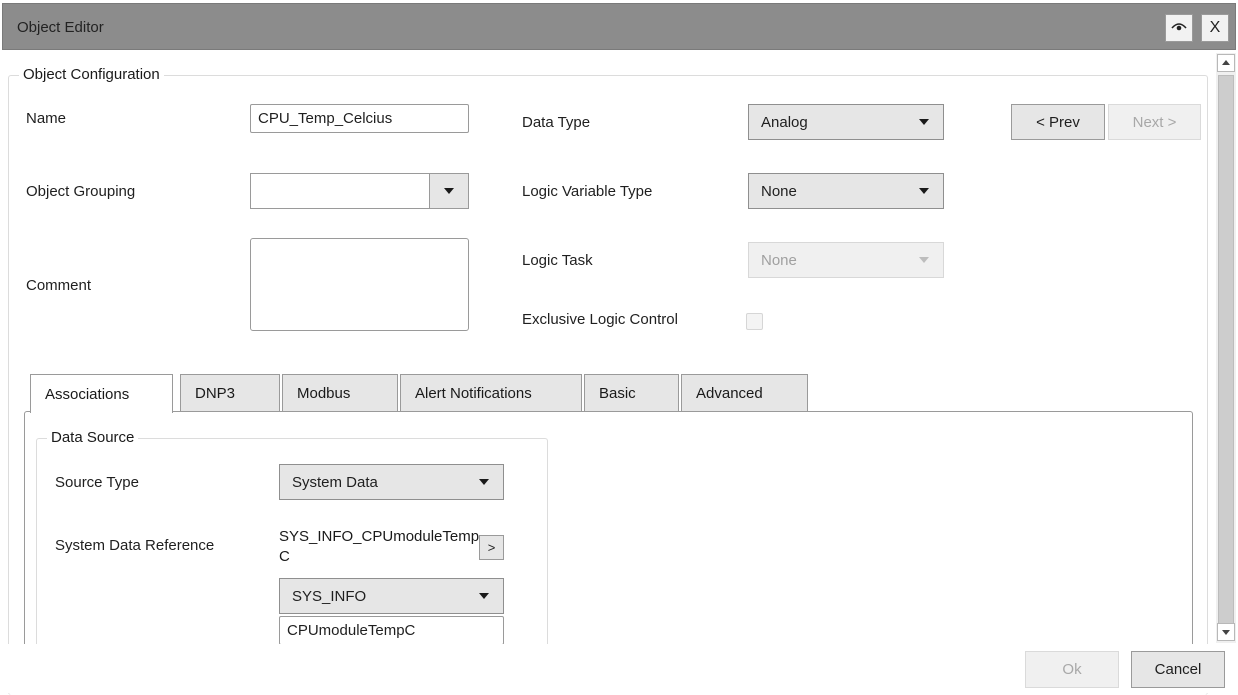  What do you see at coordinates (97, 482) in the screenshot?
I see `source-type-label: Source Type` at bounding box center [97, 482].